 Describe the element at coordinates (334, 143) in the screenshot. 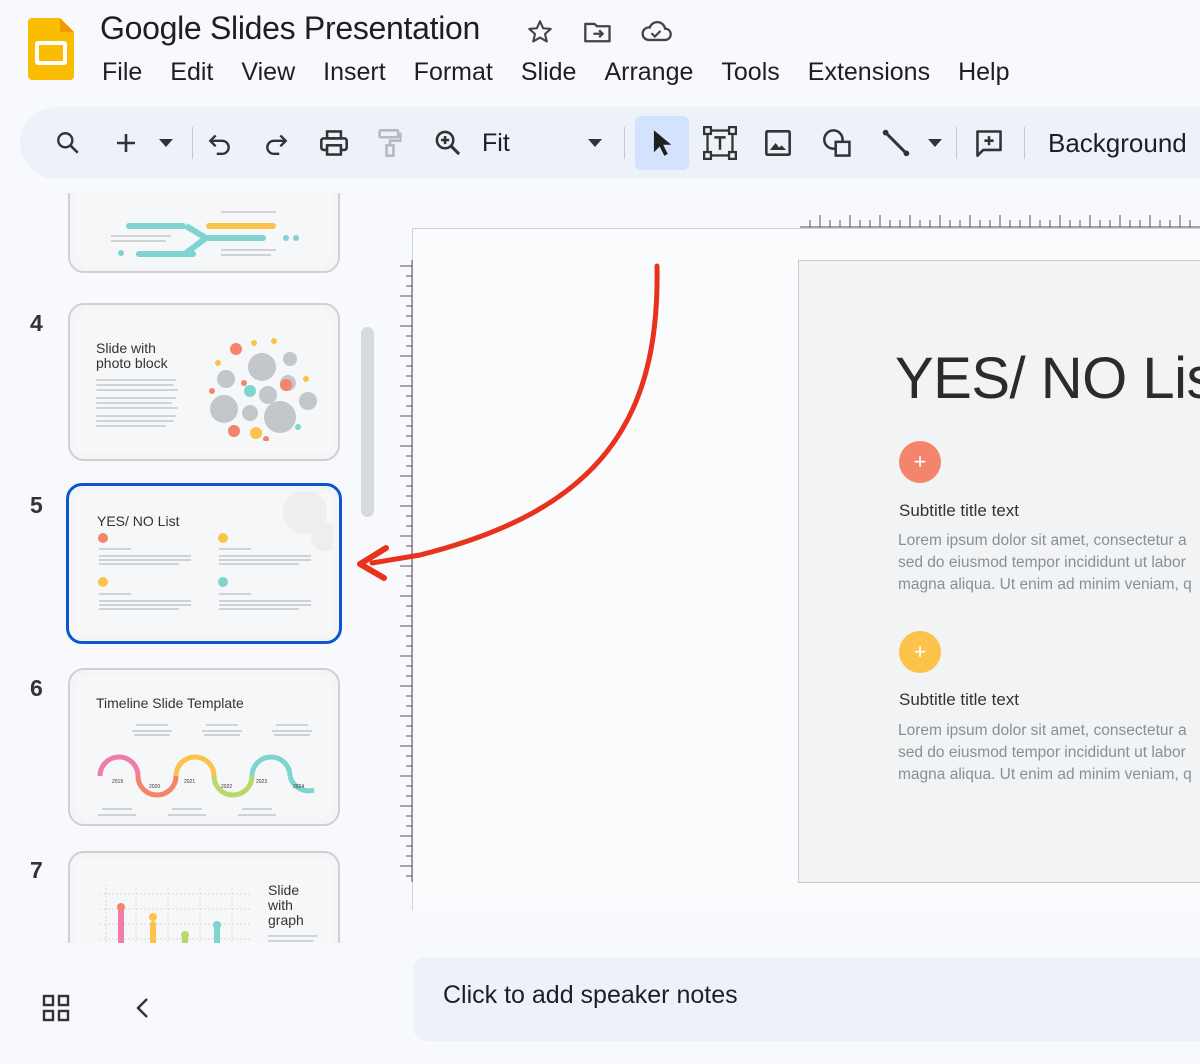

I see `print-icon` at that location.